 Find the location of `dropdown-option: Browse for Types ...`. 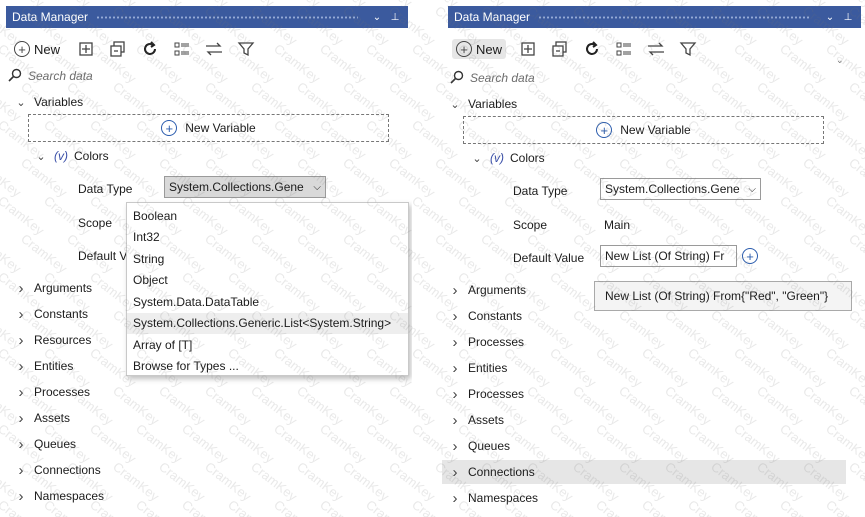

dropdown-option: Browse for Types ... is located at coordinates (267, 367).